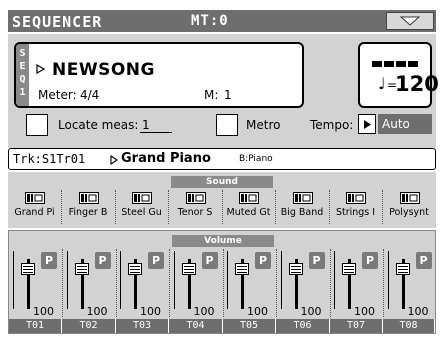  Describe the element at coordinates (49, 159) in the screenshot. I see `track-label: Trk:S1Tr01` at that location.